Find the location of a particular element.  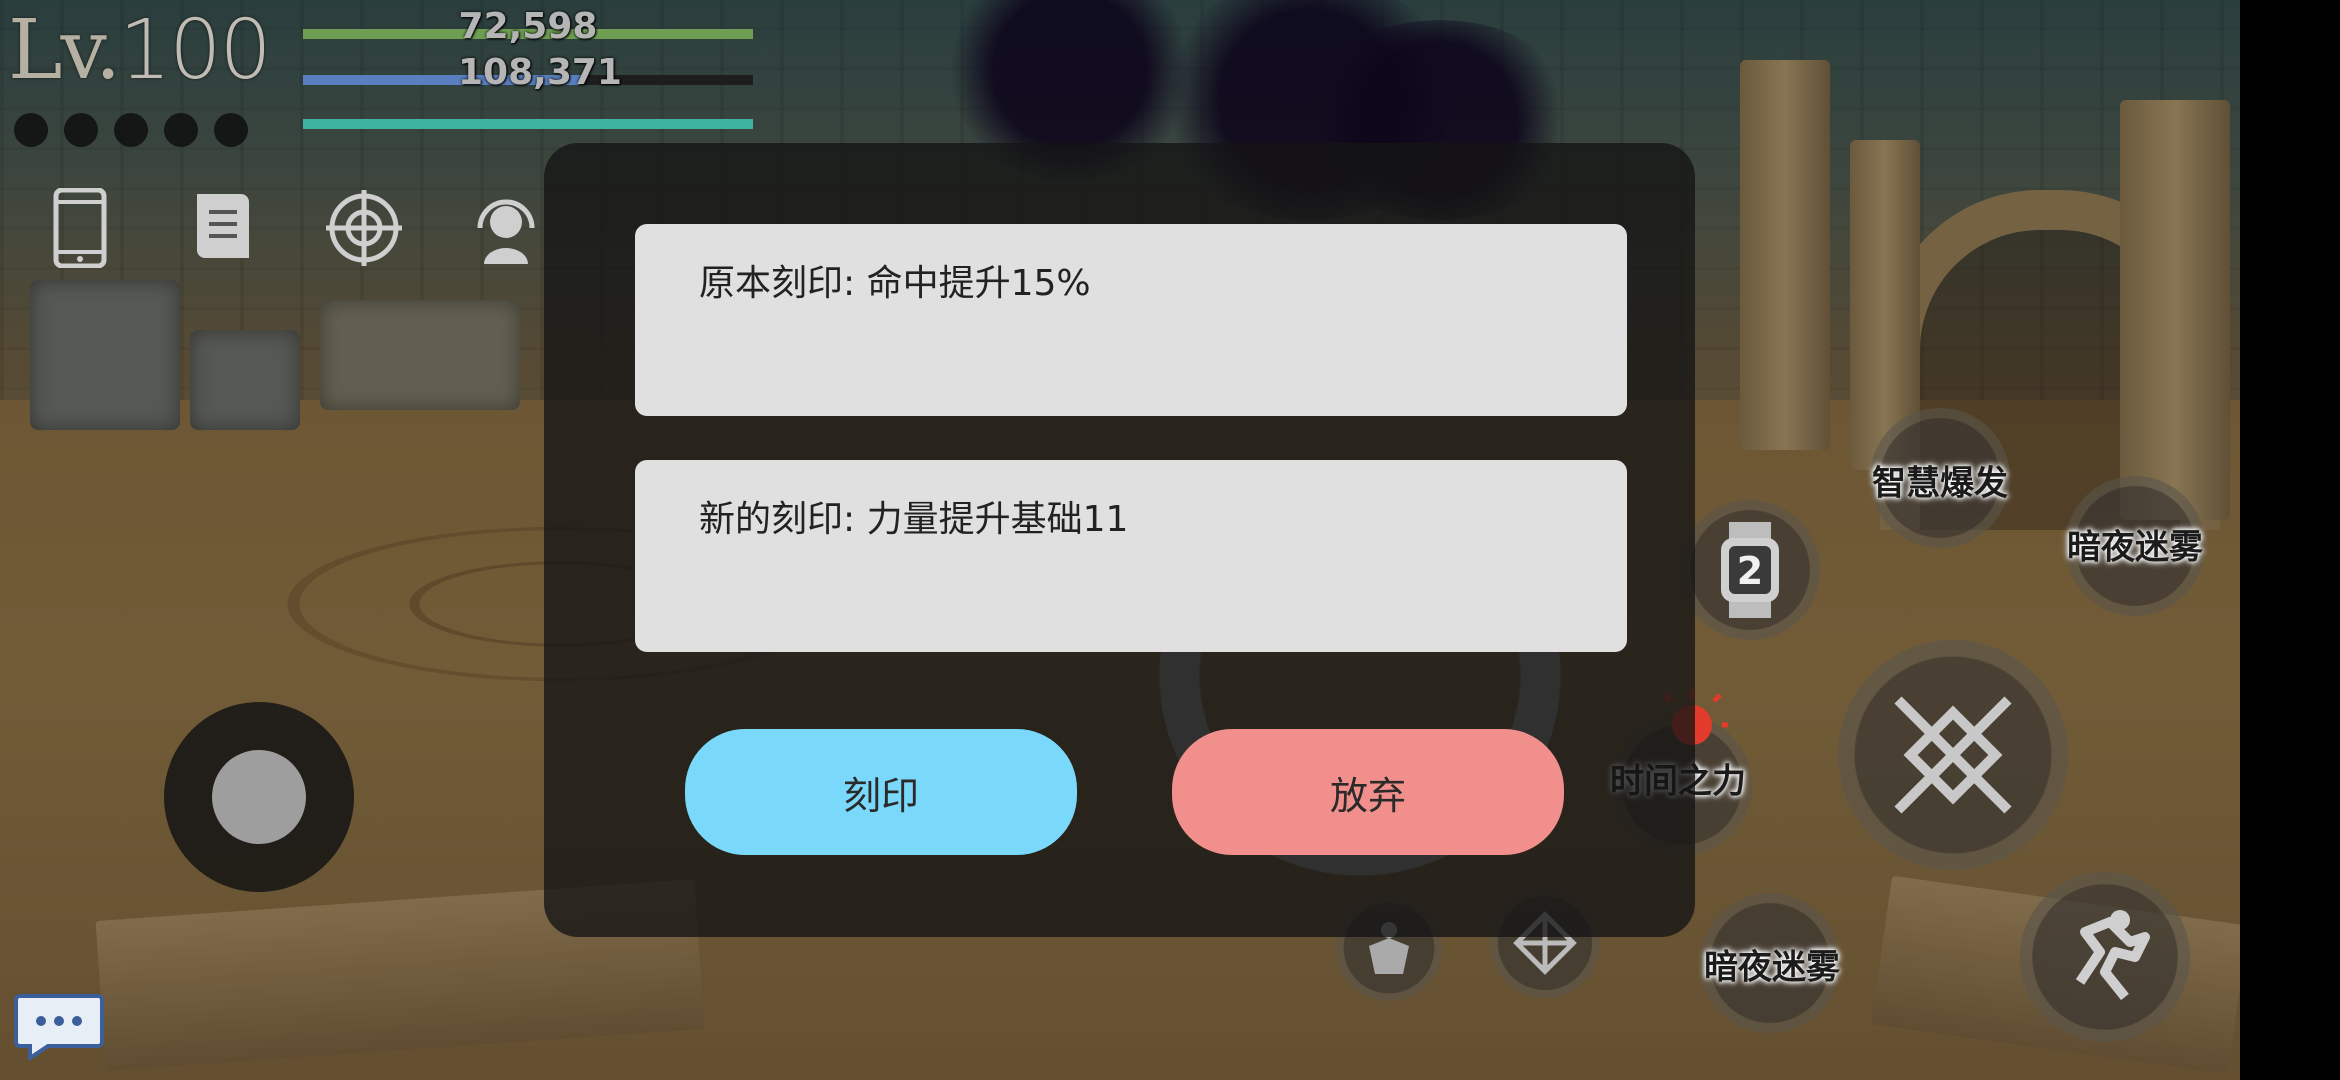

headset-icon is located at coordinates (506, 228).